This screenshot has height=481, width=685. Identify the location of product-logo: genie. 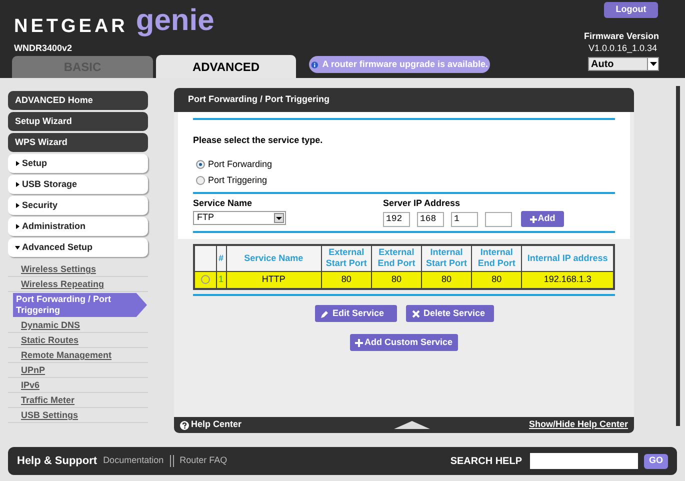
(175, 21).